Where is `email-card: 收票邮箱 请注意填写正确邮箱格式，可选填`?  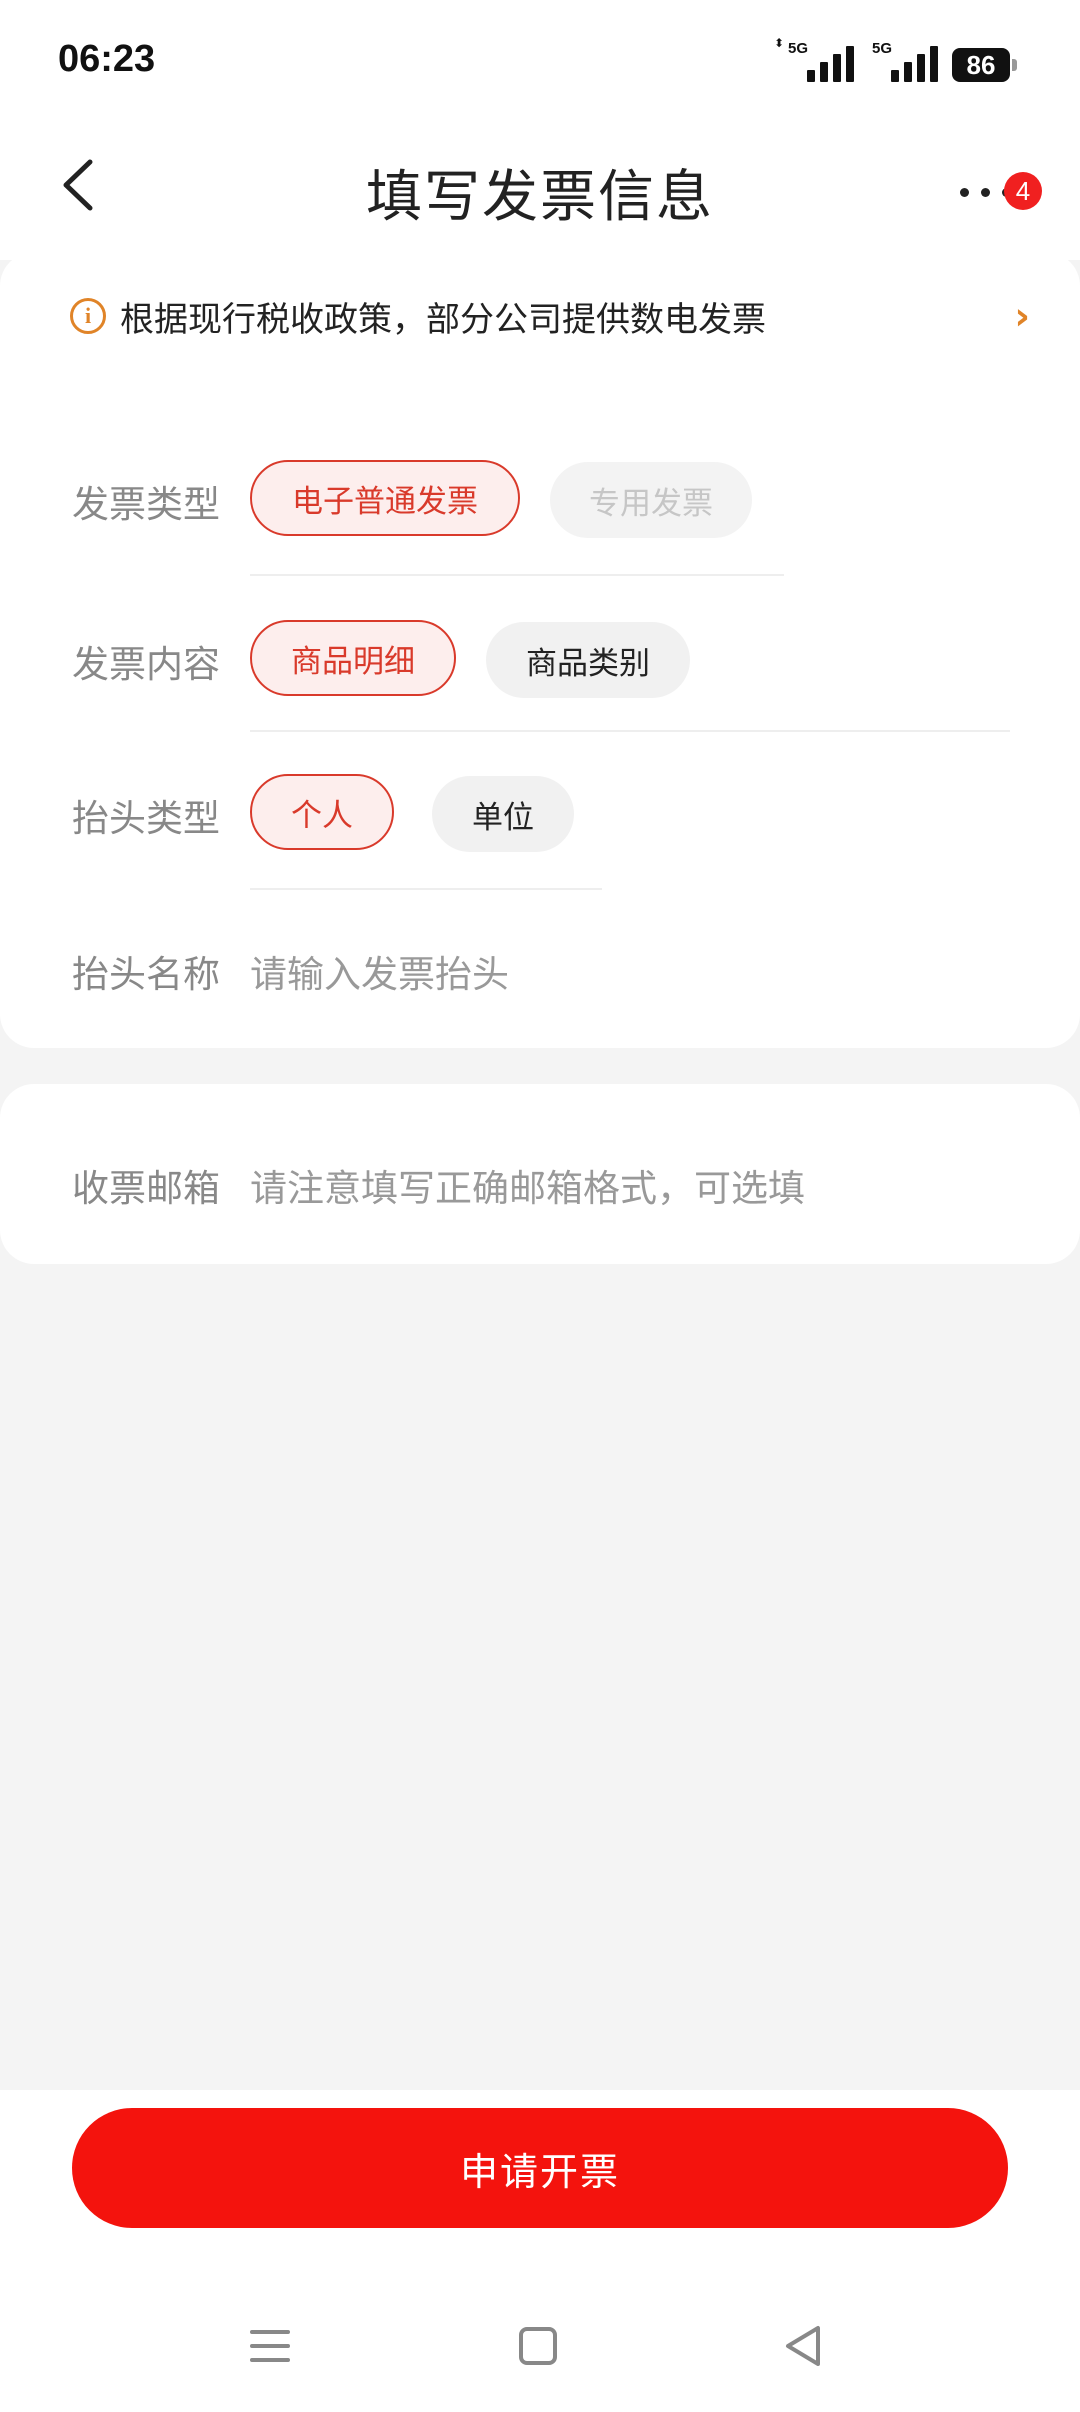 email-card: 收票邮箱 请注意填写正确邮箱格式，可选填 is located at coordinates (540, 1174).